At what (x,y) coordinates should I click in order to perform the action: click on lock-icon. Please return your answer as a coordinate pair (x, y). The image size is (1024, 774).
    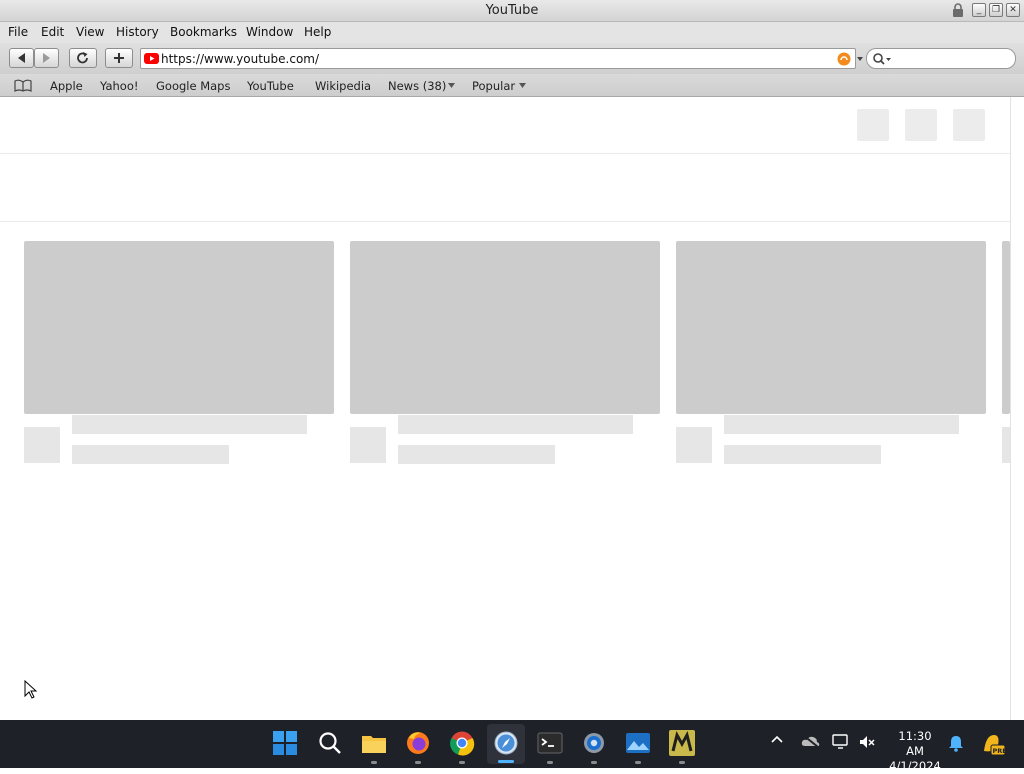
    Looking at the image, I should click on (958, 10).